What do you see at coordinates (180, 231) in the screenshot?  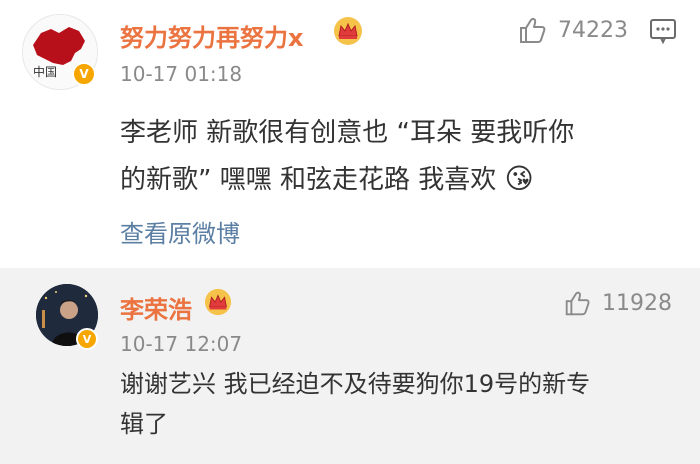 I see `view-original-link: 查看原微博` at bounding box center [180, 231].